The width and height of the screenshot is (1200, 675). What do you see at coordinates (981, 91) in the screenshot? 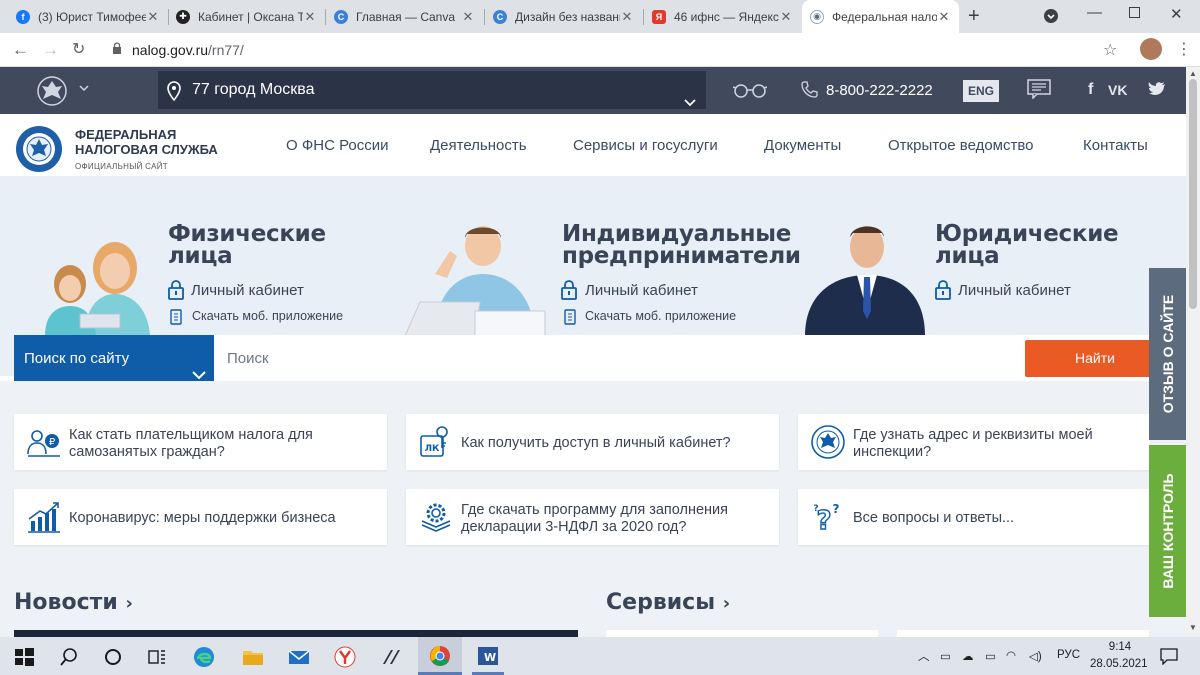
I see `language-button: ENG` at bounding box center [981, 91].